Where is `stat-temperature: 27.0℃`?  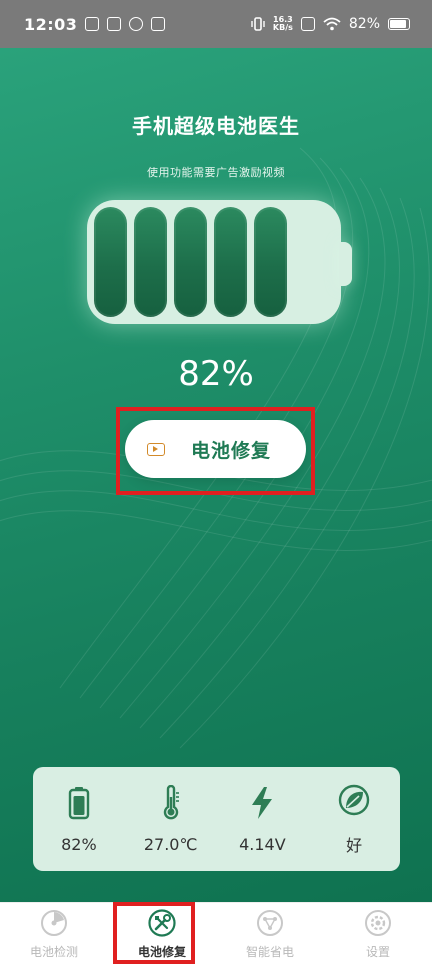
stat-temperature: 27.0℃ is located at coordinates (171, 819).